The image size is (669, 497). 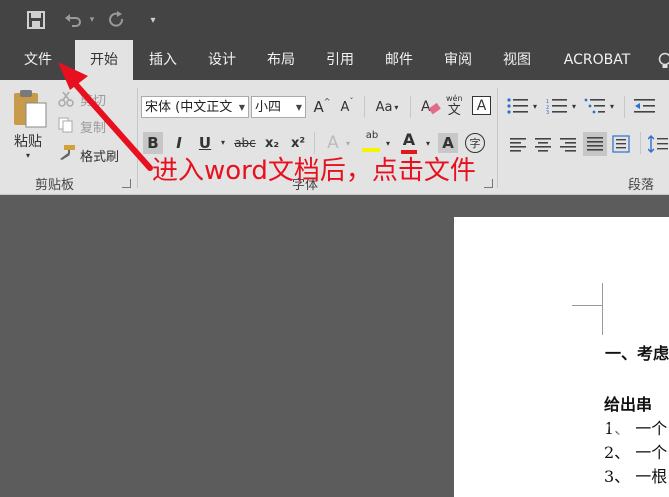 I want to click on baidu-watermark-url: jingyan.baidu.com, so click(x=561, y=461).